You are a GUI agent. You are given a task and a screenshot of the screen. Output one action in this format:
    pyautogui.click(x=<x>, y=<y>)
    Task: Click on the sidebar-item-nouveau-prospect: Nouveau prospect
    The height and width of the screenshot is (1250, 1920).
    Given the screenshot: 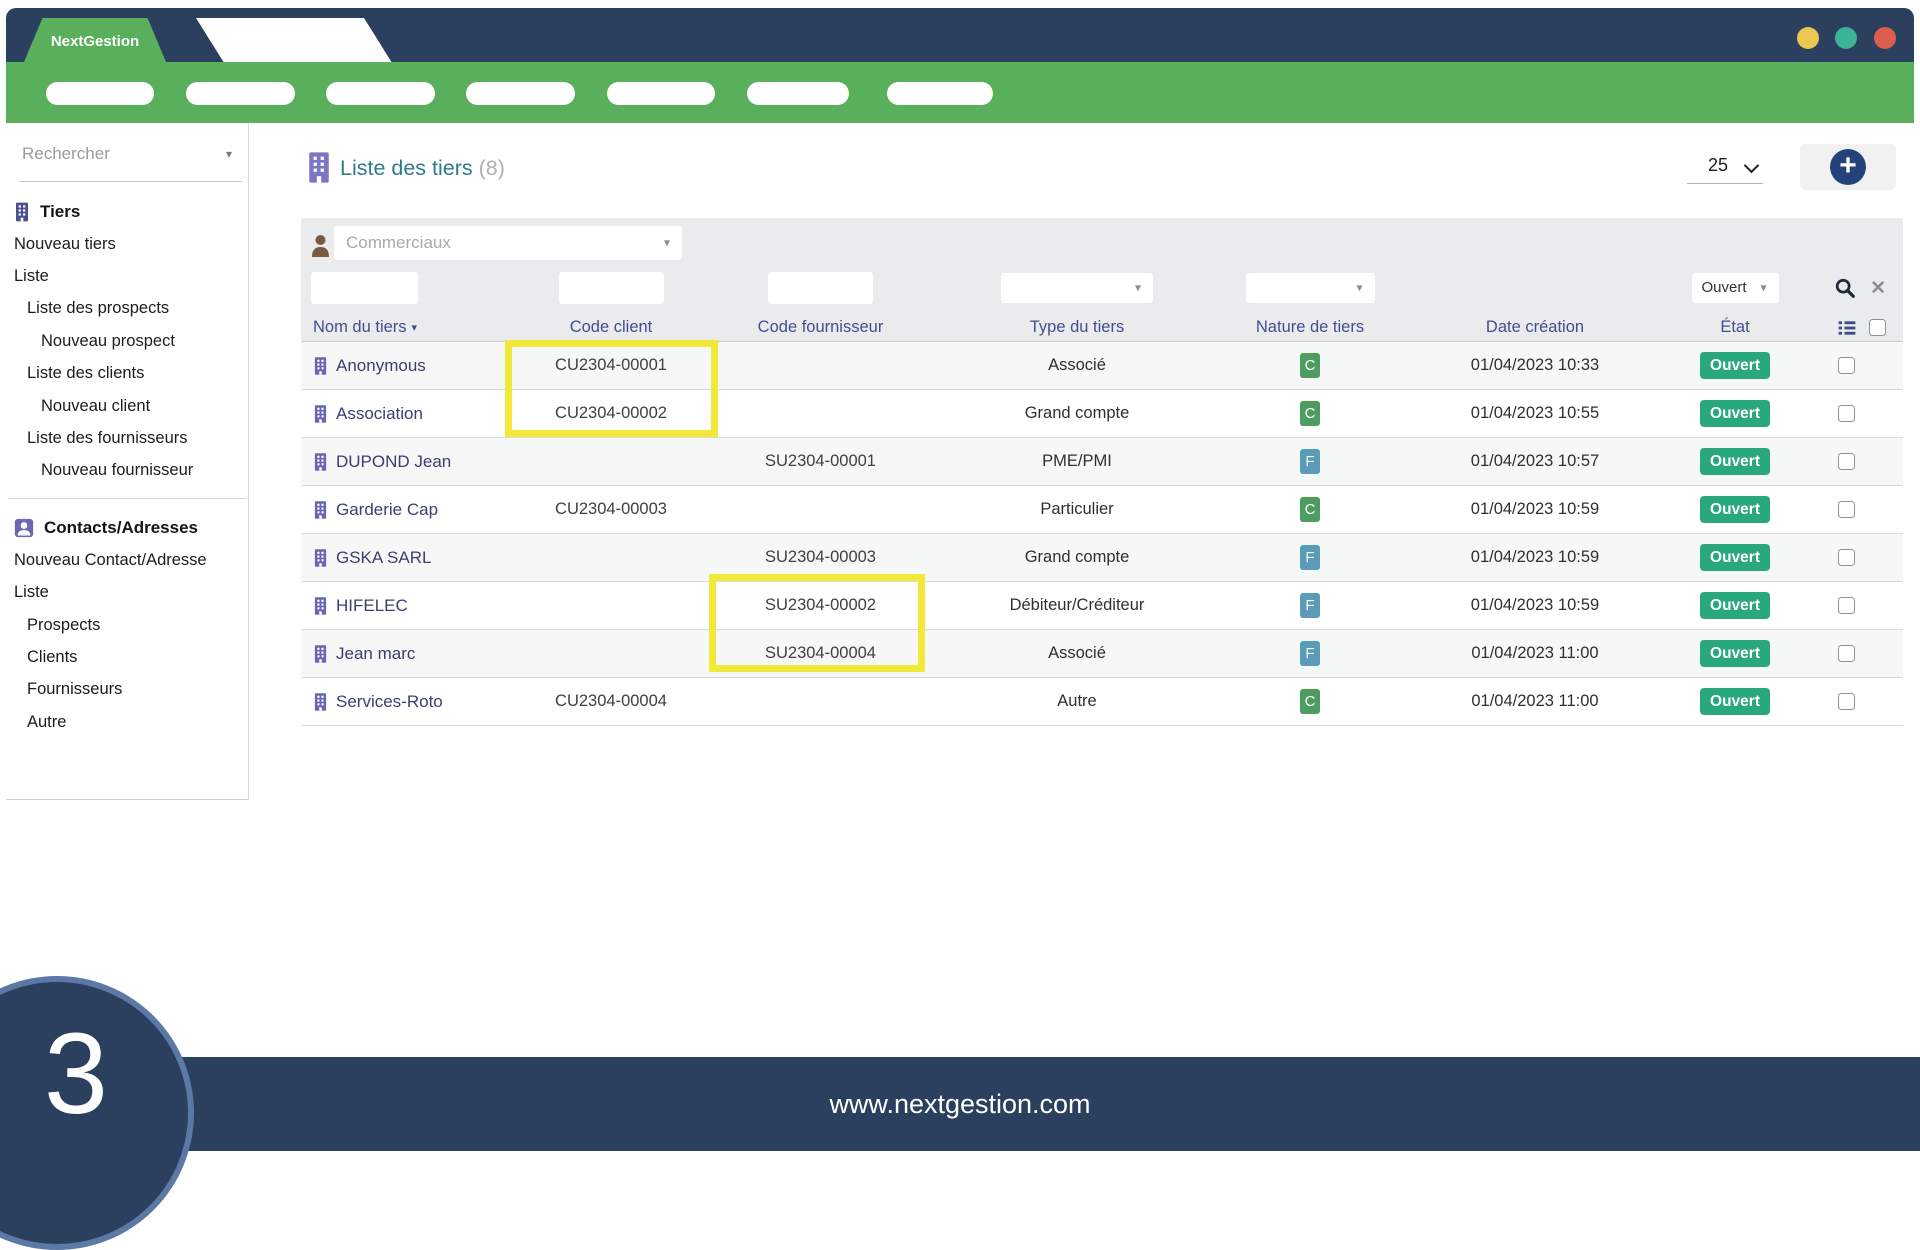 What is the action you would take?
    pyautogui.click(x=127, y=341)
    